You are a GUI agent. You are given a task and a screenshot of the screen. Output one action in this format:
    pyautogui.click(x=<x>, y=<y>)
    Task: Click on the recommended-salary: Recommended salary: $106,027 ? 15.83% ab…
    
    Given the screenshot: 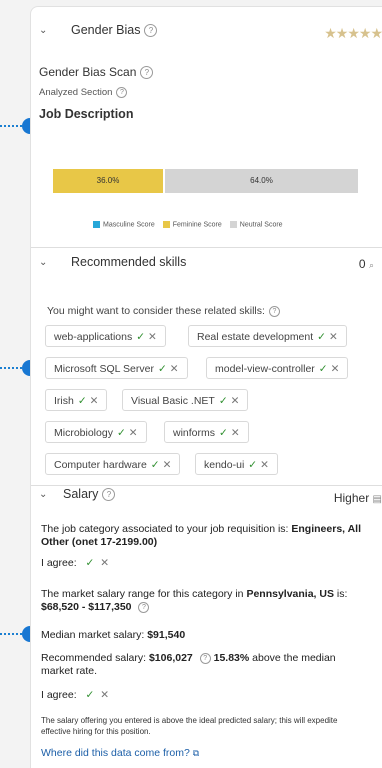 What is the action you would take?
    pyautogui.click(x=188, y=664)
    